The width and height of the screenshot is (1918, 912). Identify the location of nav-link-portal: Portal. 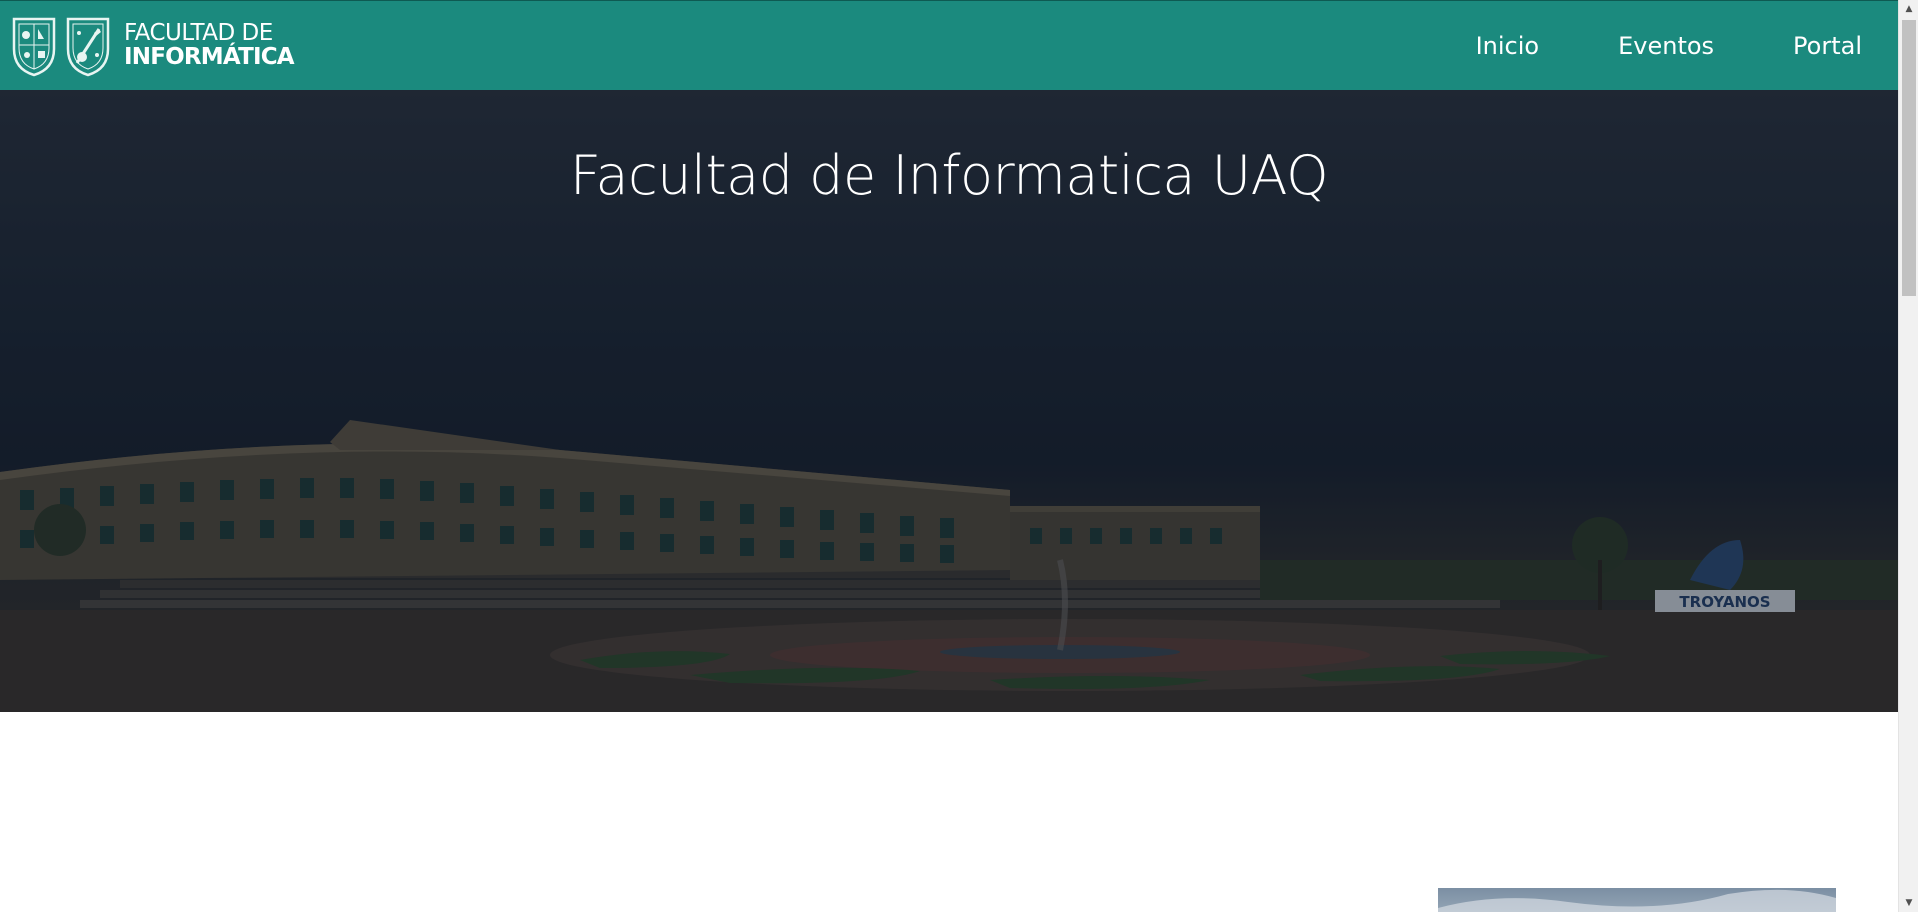
(1827, 46).